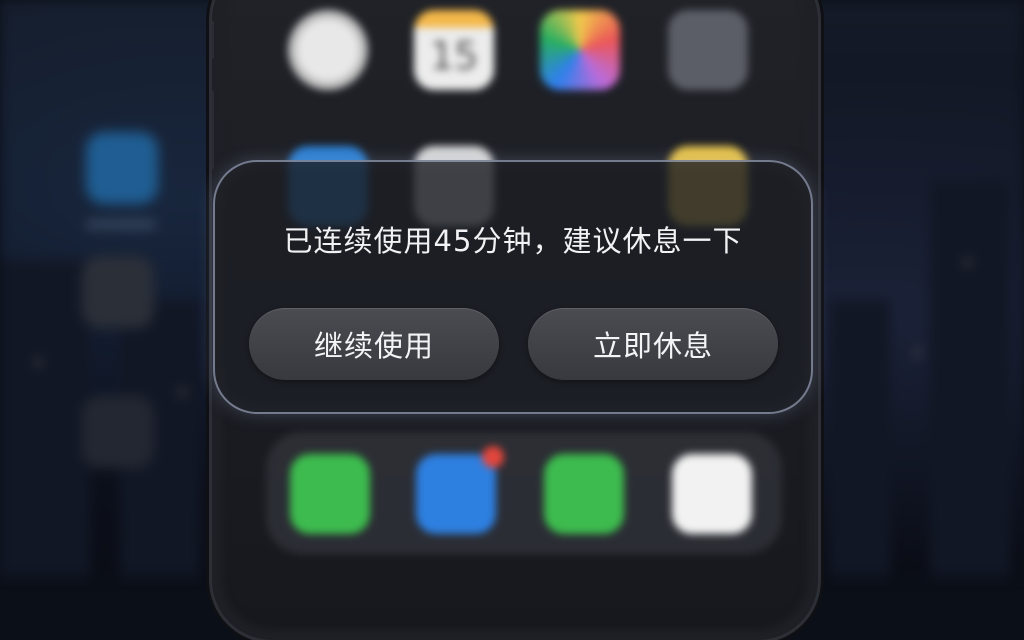 This screenshot has width=1024, height=640. Describe the element at coordinates (374, 344) in the screenshot. I see `continue-using-button: 继续使用` at that location.